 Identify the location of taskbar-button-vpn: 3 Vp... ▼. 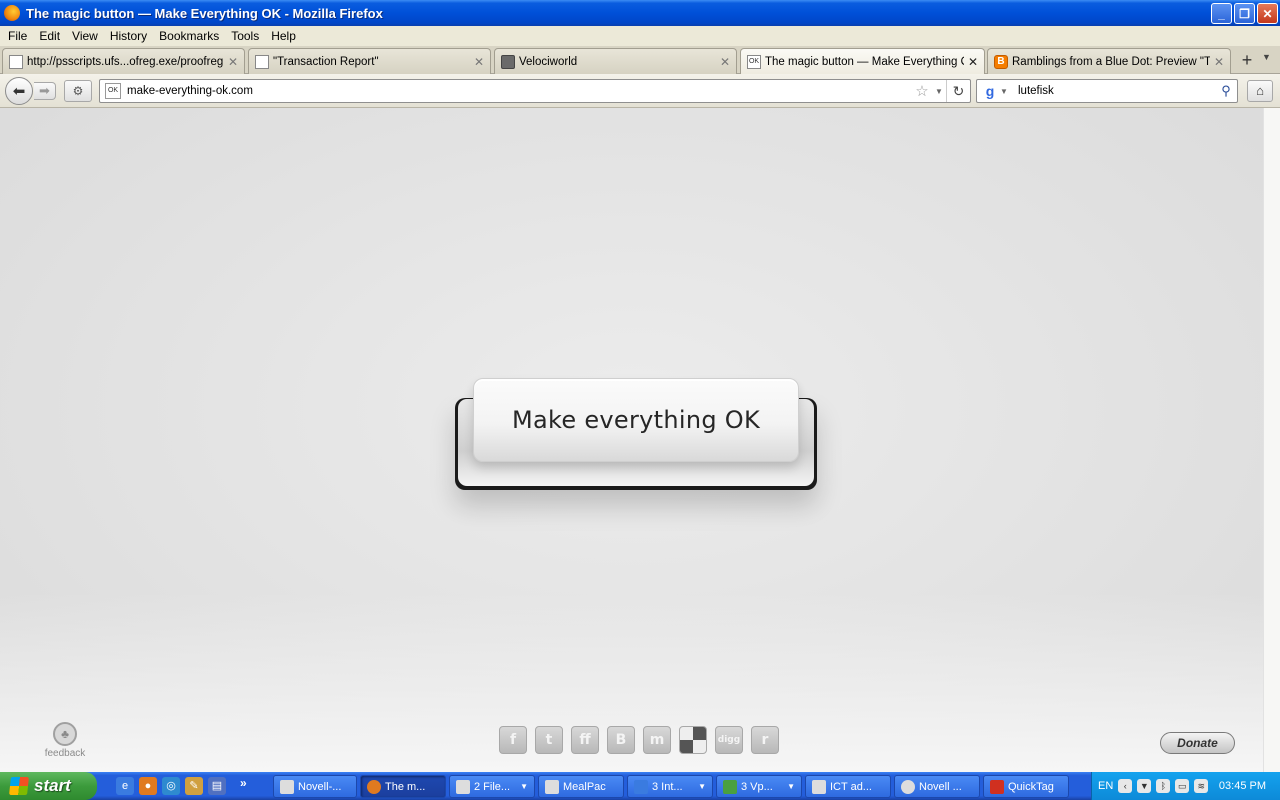
(759, 786).